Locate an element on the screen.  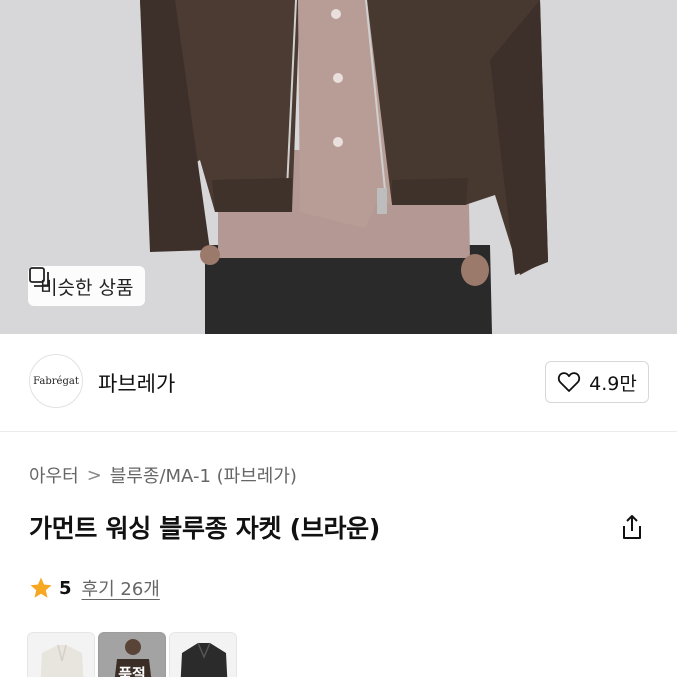
brand-logo-text: Fabrégat is located at coordinates (56, 381).